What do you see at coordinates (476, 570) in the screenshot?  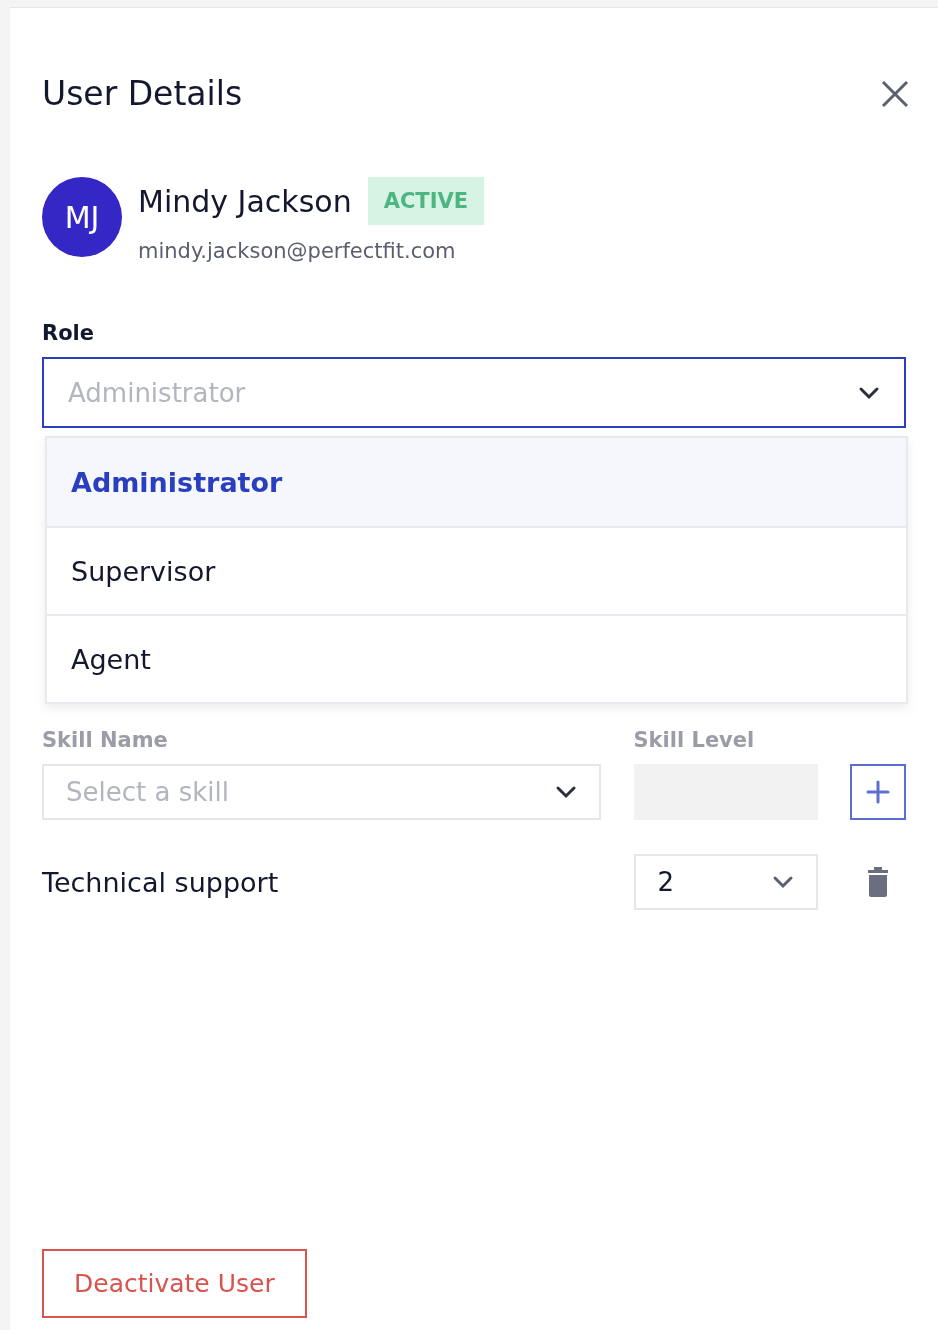 I see `role-option: Supervisor` at bounding box center [476, 570].